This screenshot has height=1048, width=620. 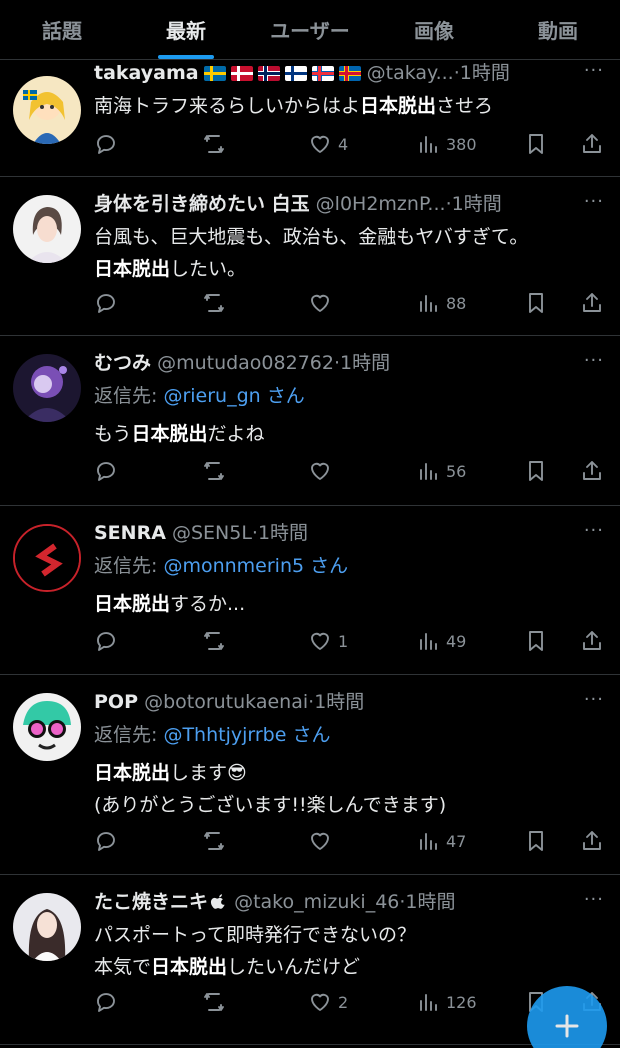 I want to click on timeline-tabs: 話題 最新 ユーザー 画像 動画, so click(x=310, y=30).